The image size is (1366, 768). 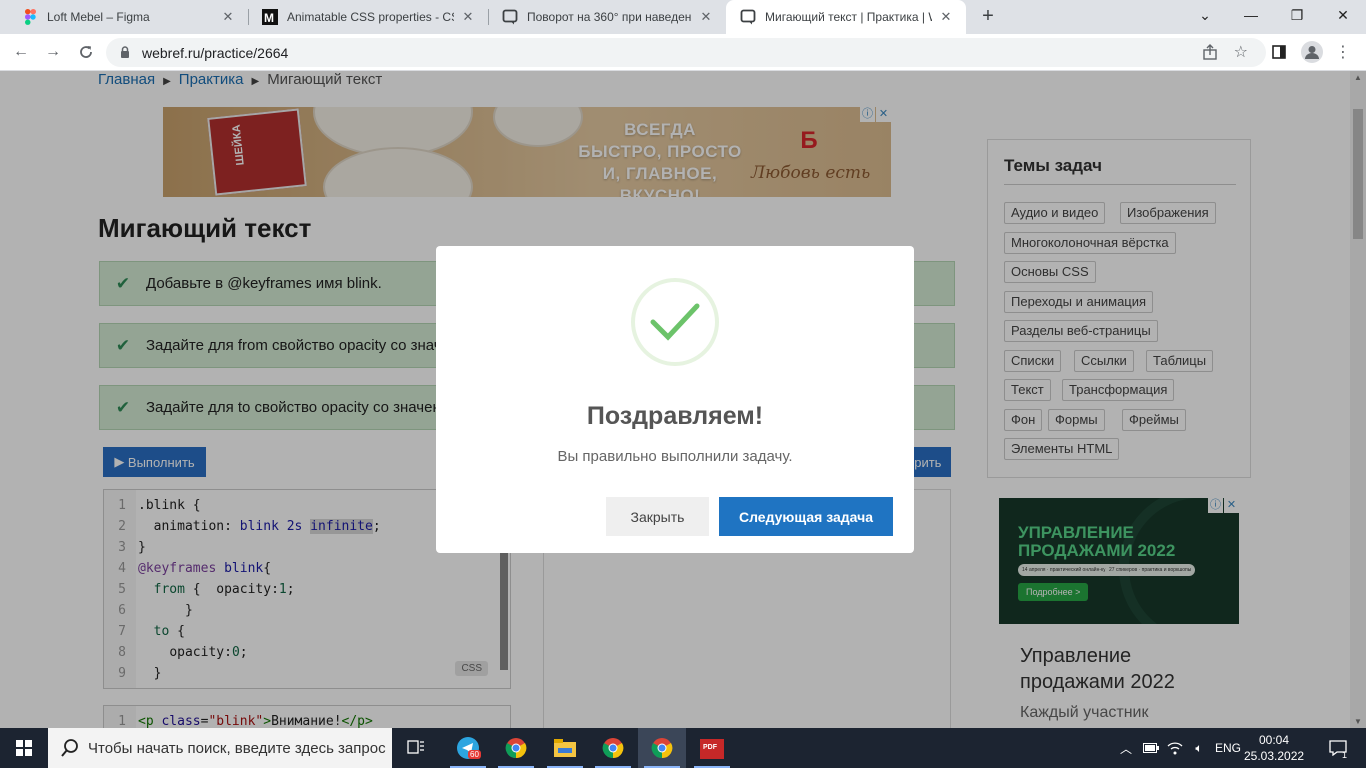 I want to click on restore-button: ❐, so click(x=1297, y=15).